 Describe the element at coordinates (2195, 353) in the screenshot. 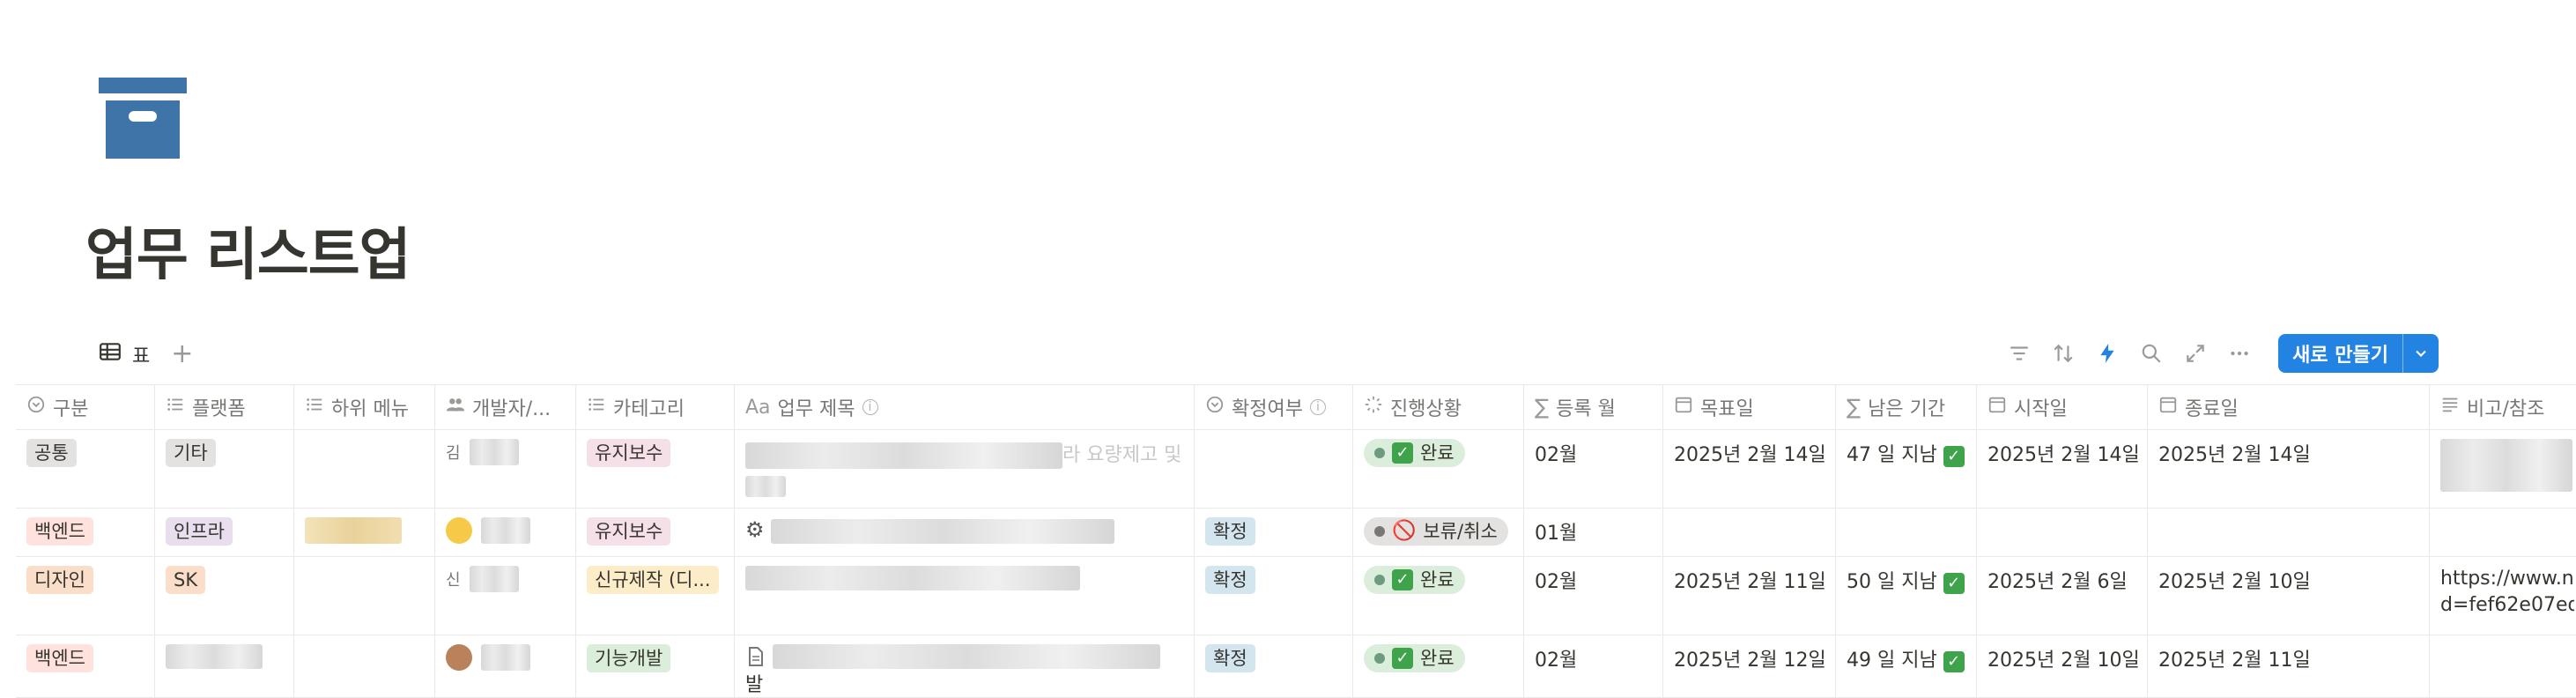

I see `expand-icon` at that location.